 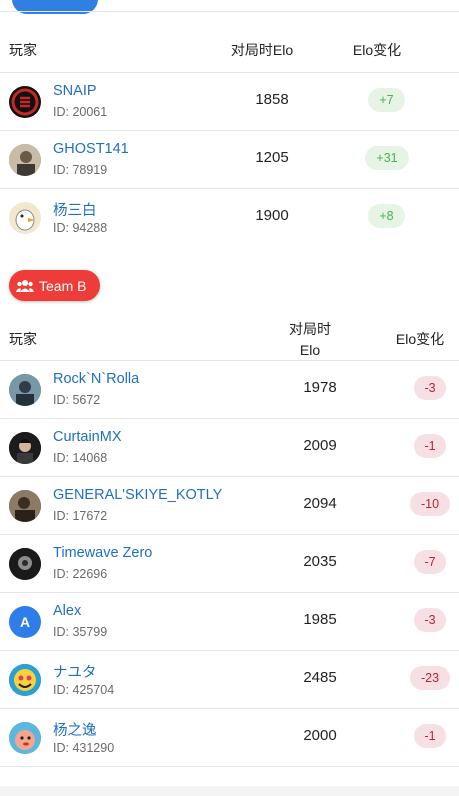 What do you see at coordinates (25, 218) in the screenshot?
I see `goose-avatar` at bounding box center [25, 218].